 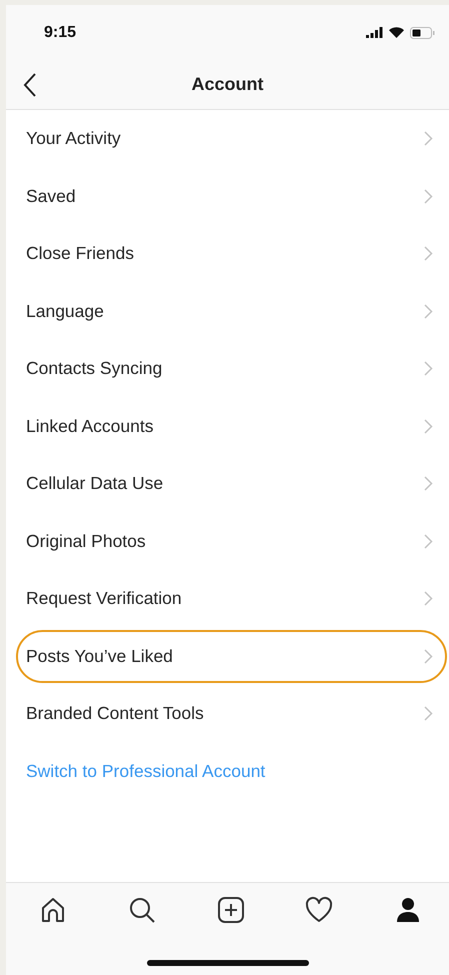 What do you see at coordinates (99, 656) in the screenshot?
I see `item-label: Posts You’ve Liked` at bounding box center [99, 656].